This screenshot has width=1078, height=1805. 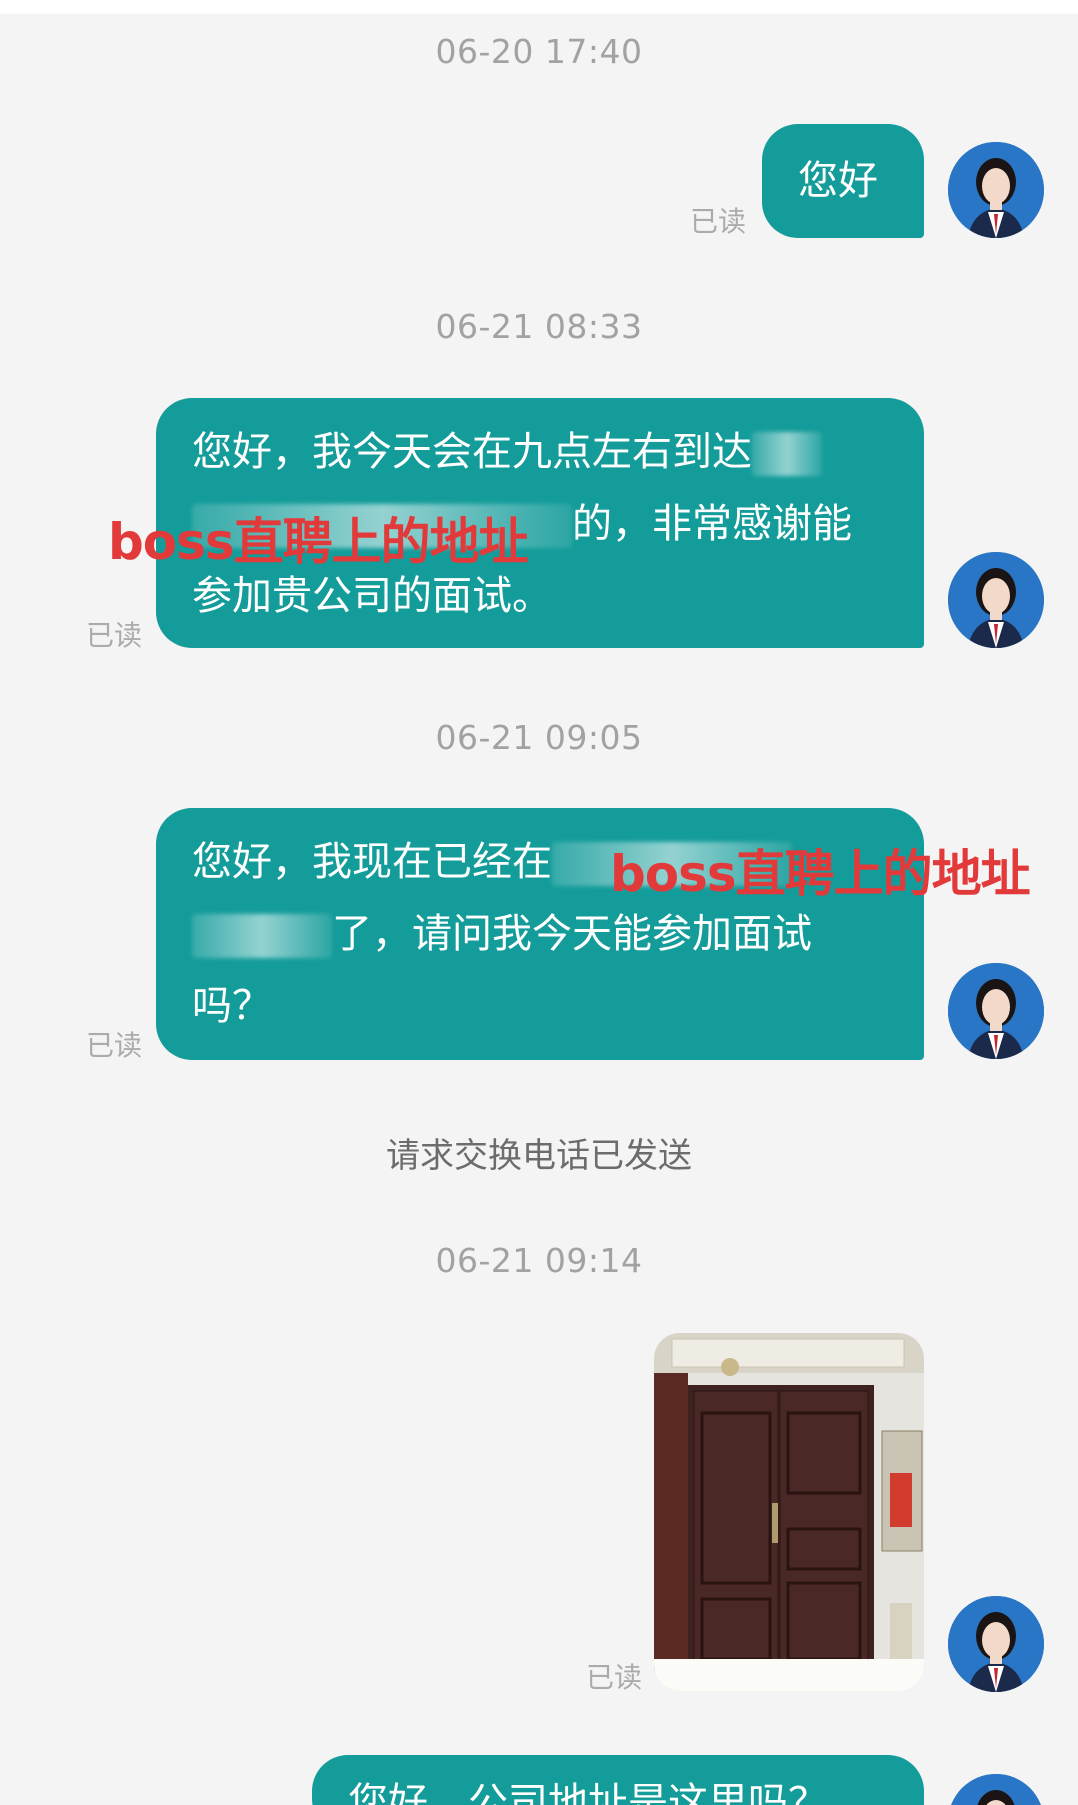 What do you see at coordinates (539, 1260) in the screenshot?
I see `timestamp: 06-21 09:14` at bounding box center [539, 1260].